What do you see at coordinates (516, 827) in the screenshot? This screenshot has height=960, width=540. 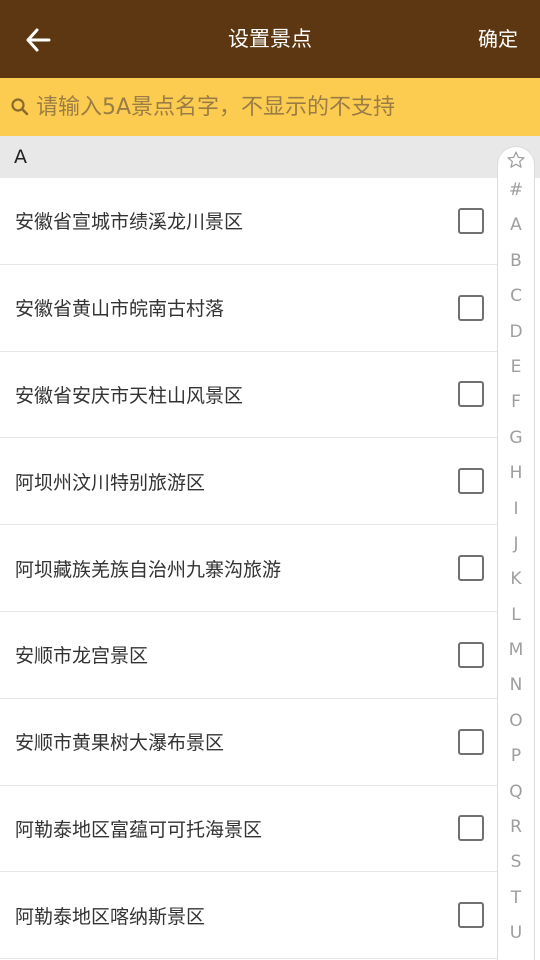 I see `index-letter: R` at bounding box center [516, 827].